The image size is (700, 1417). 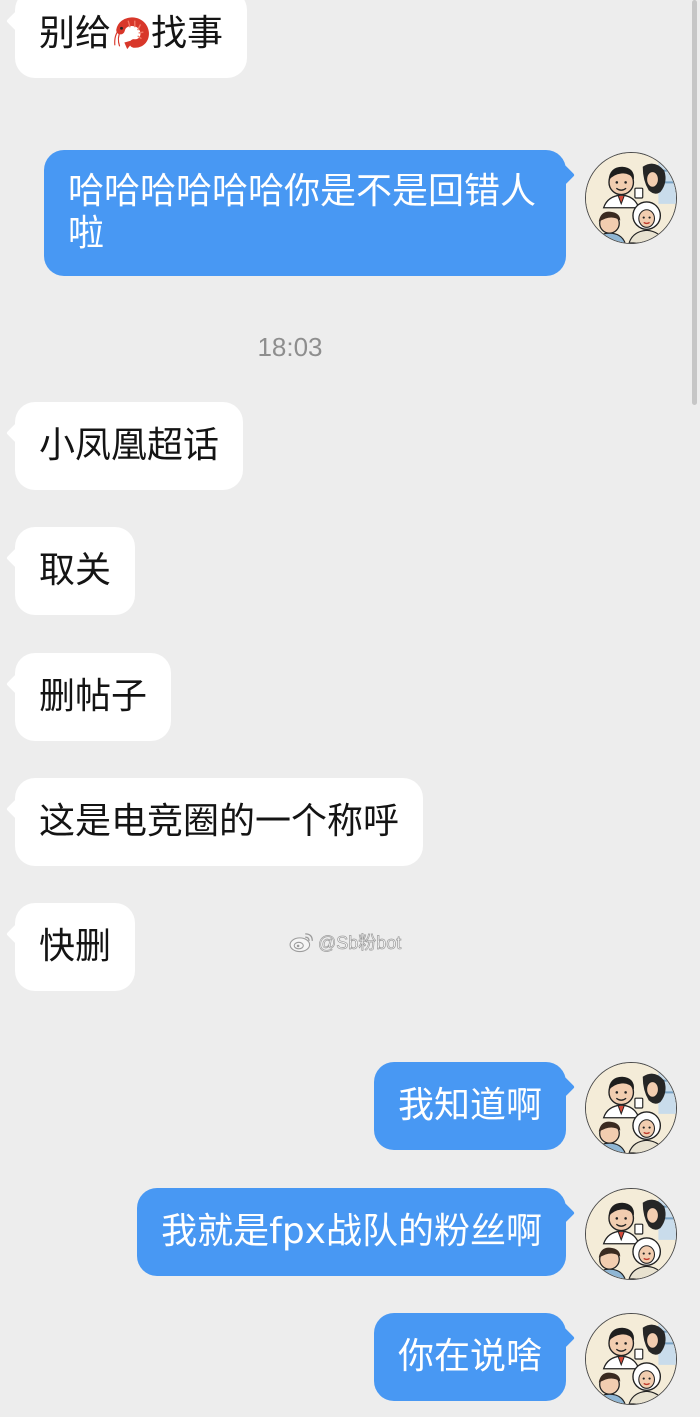 I want to click on message-text: 我就是fpx战队的粉丝啊, so click(x=351, y=1231).